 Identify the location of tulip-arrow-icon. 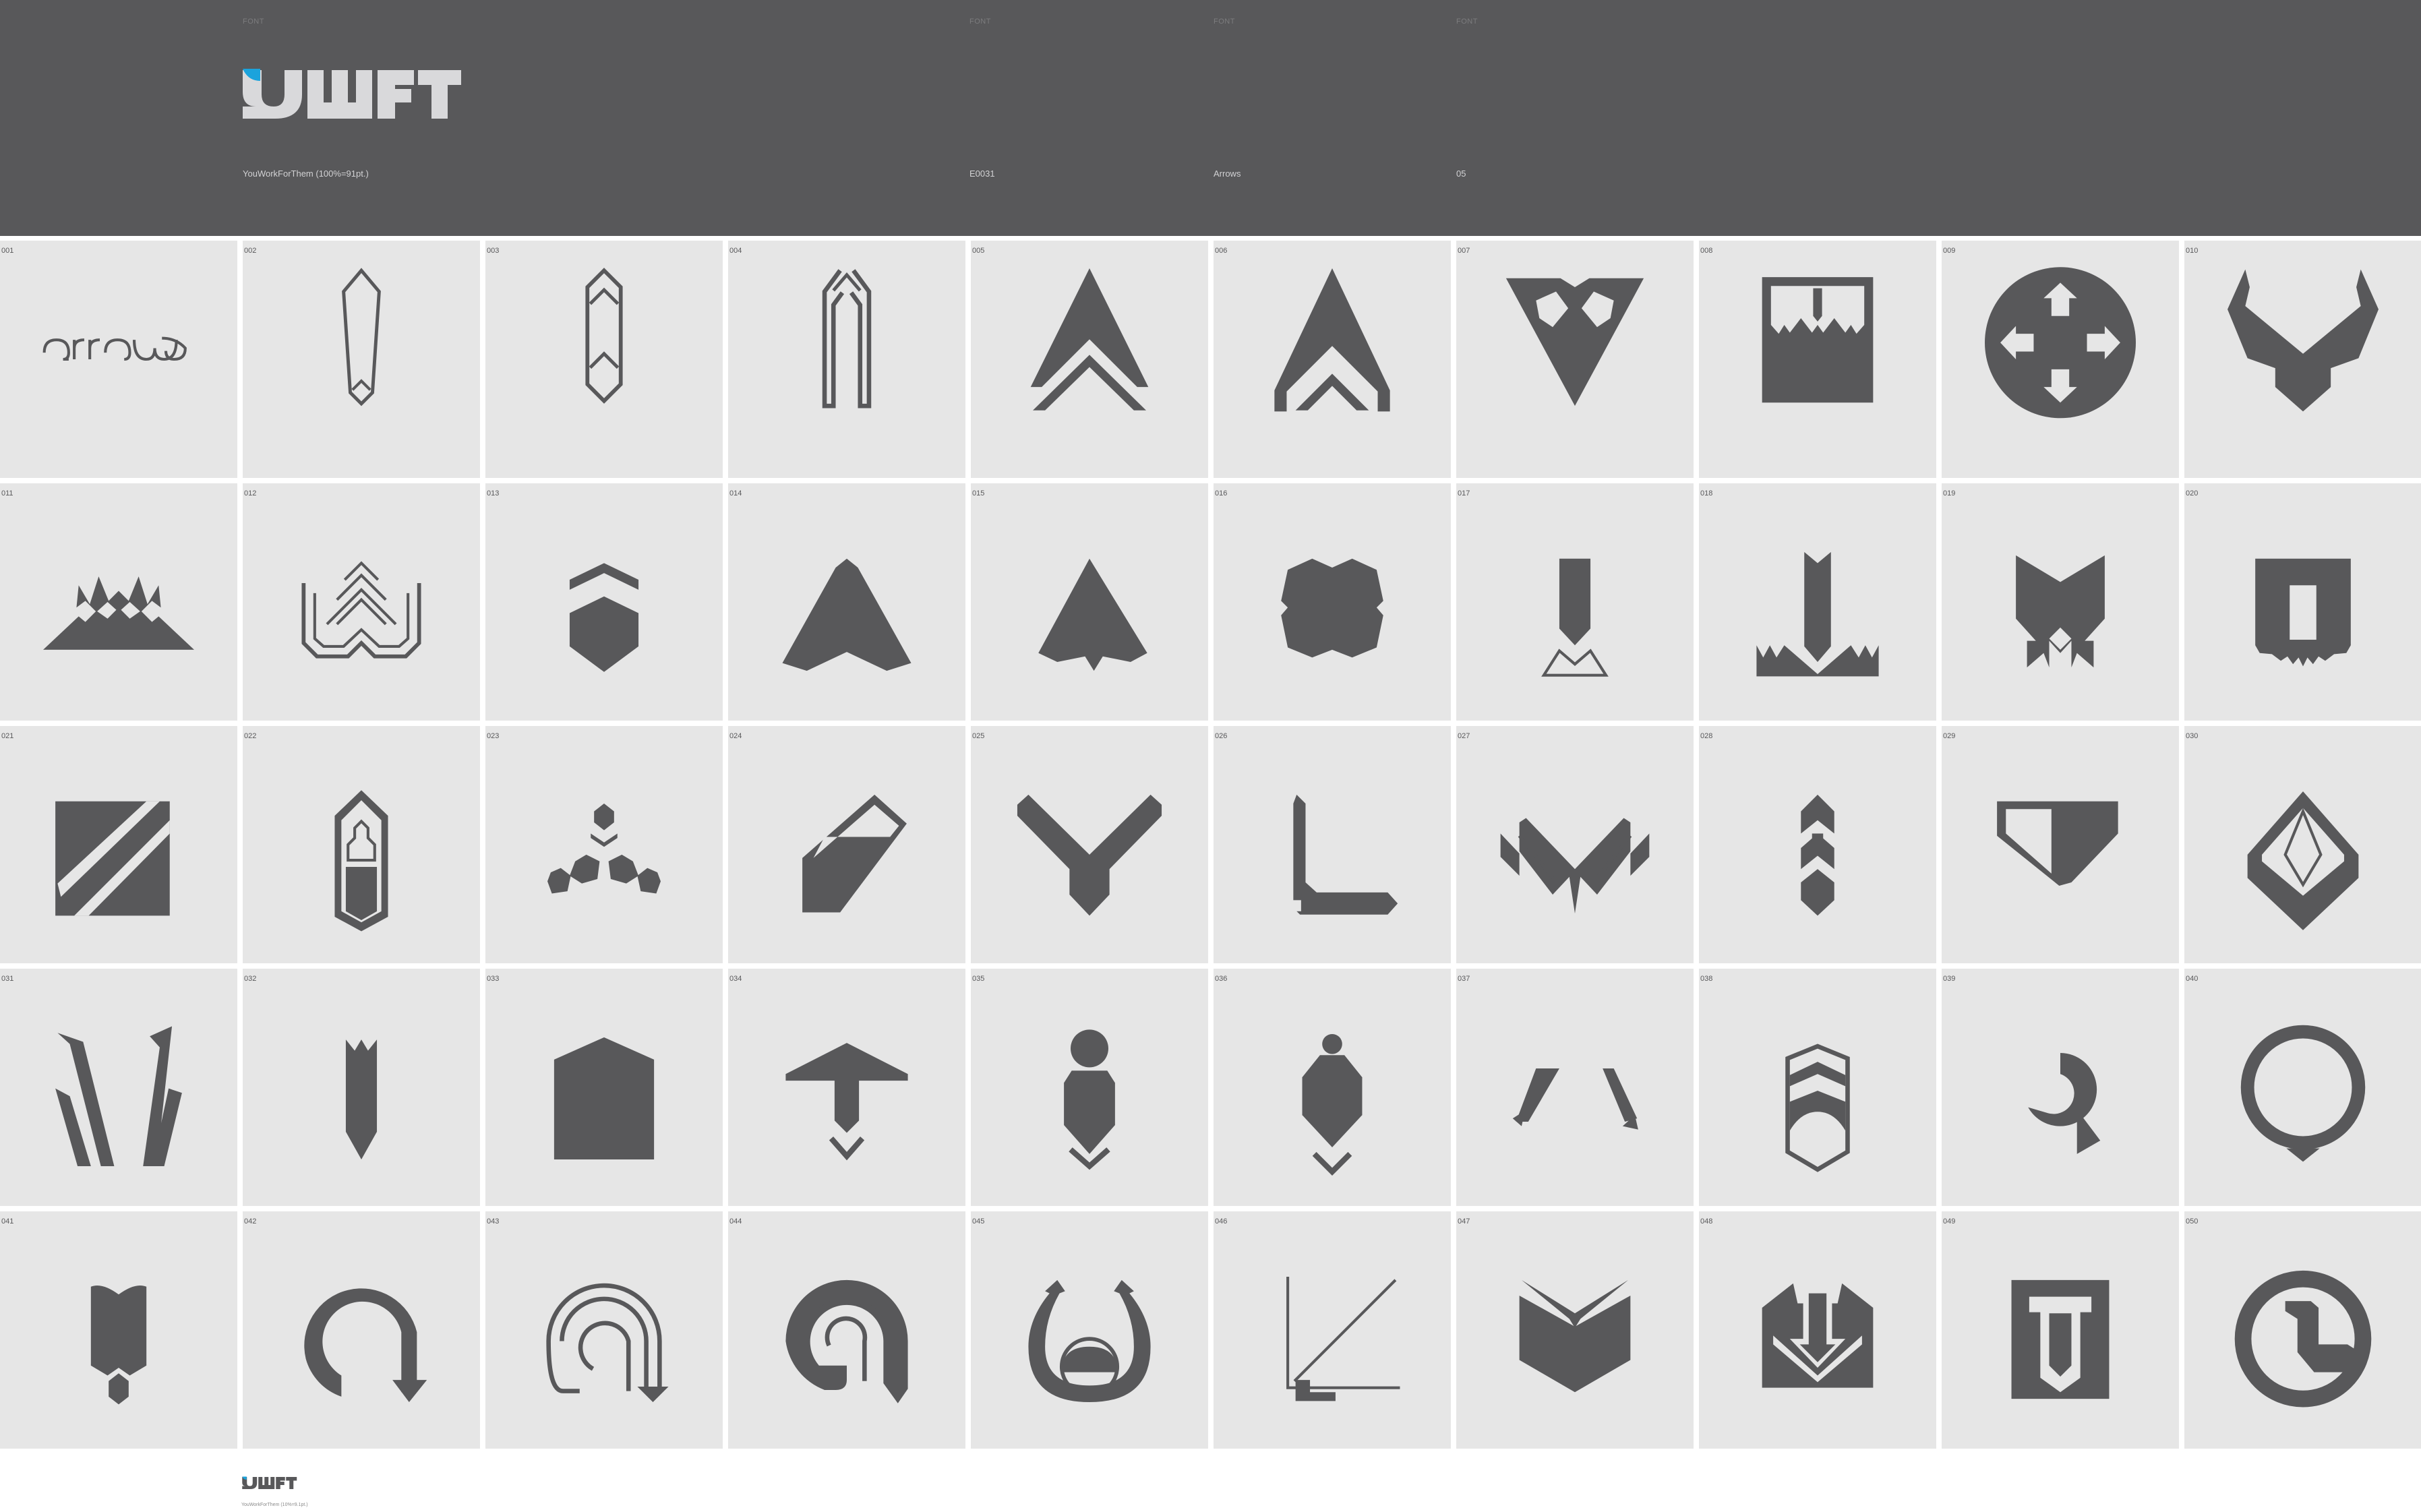
(119, 1345).